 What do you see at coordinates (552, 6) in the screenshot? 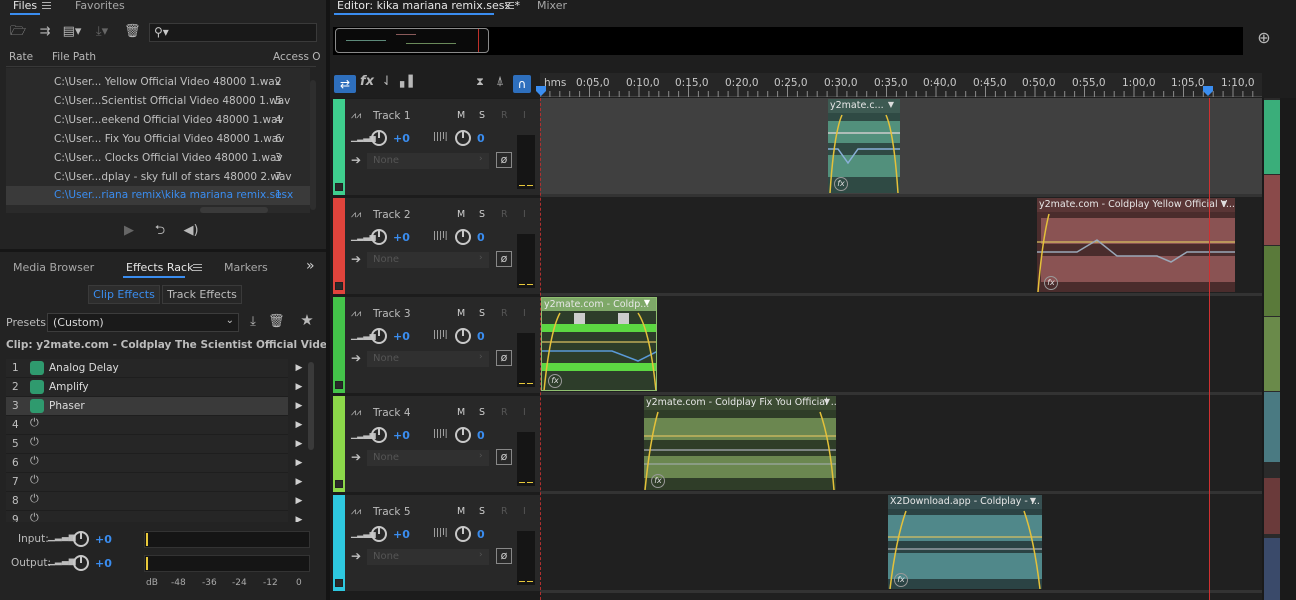
I see `tab-mixer: Mixer` at bounding box center [552, 6].